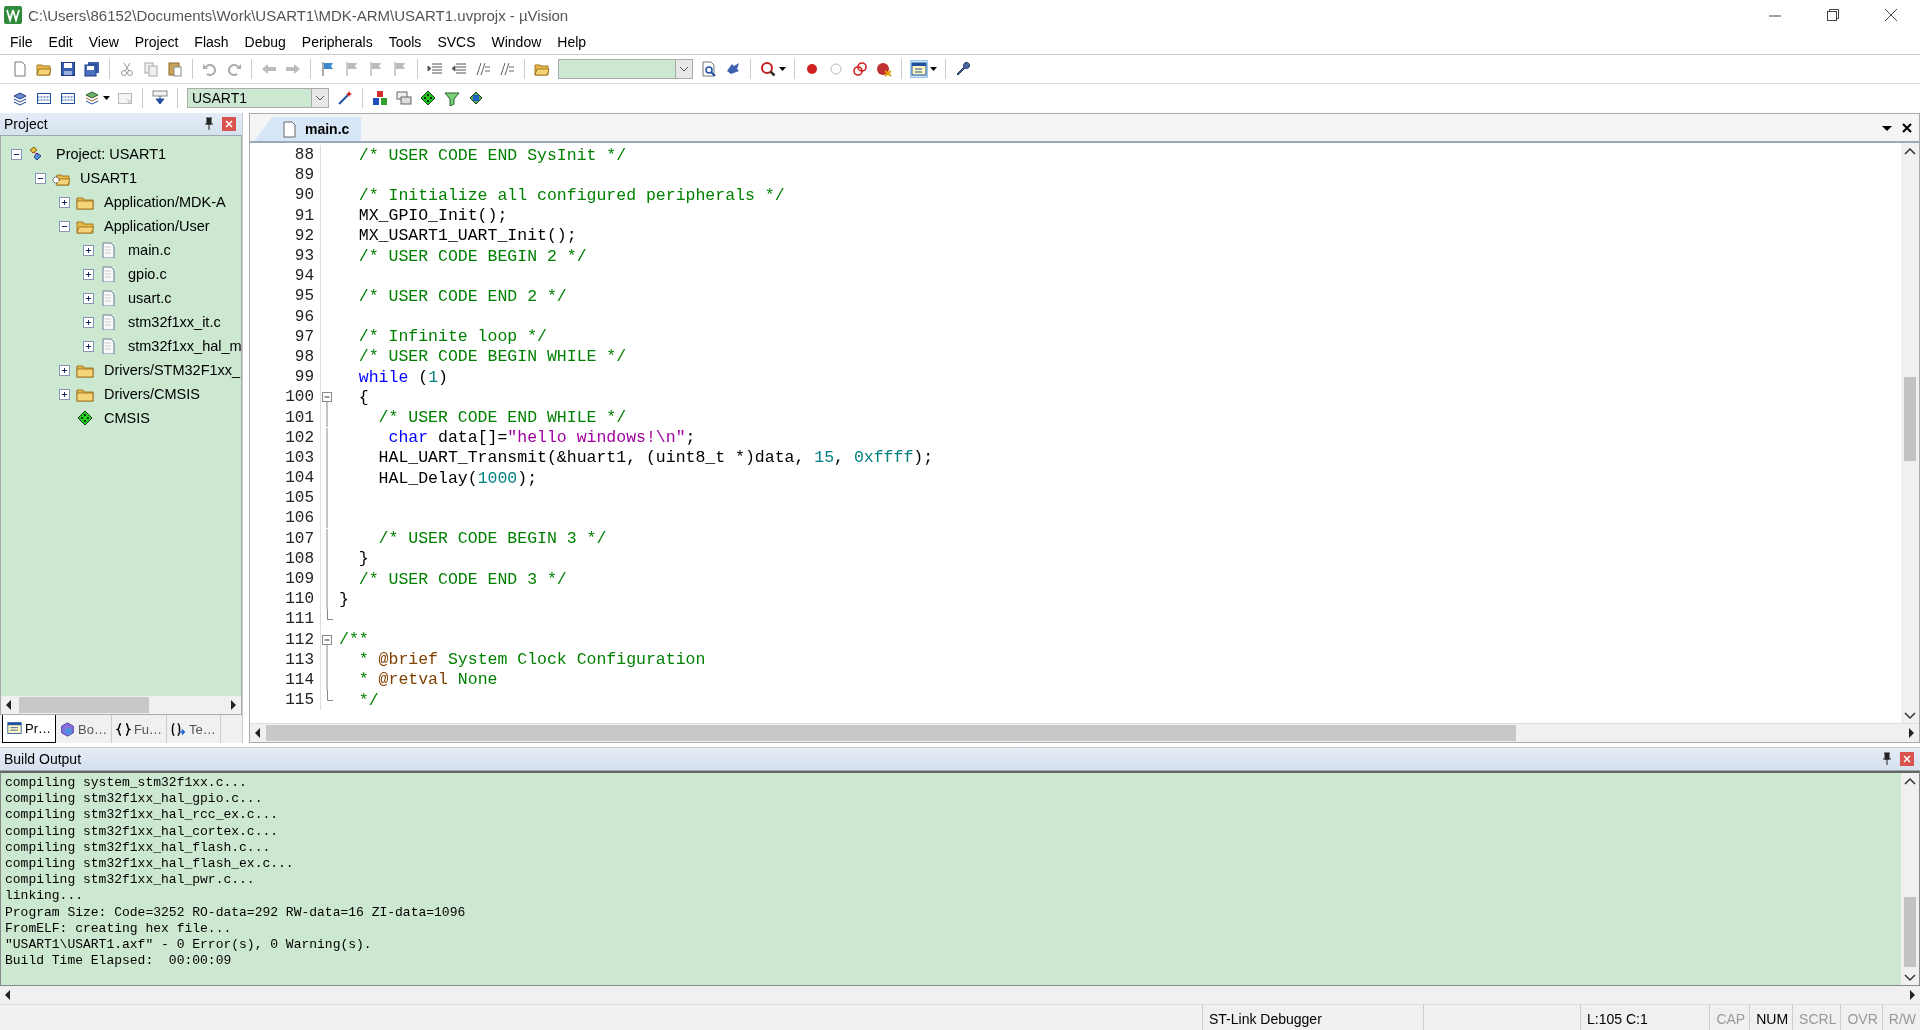 This screenshot has width=1920, height=1030. Describe the element at coordinates (435, 69) in the screenshot. I see `indent-icon` at that location.